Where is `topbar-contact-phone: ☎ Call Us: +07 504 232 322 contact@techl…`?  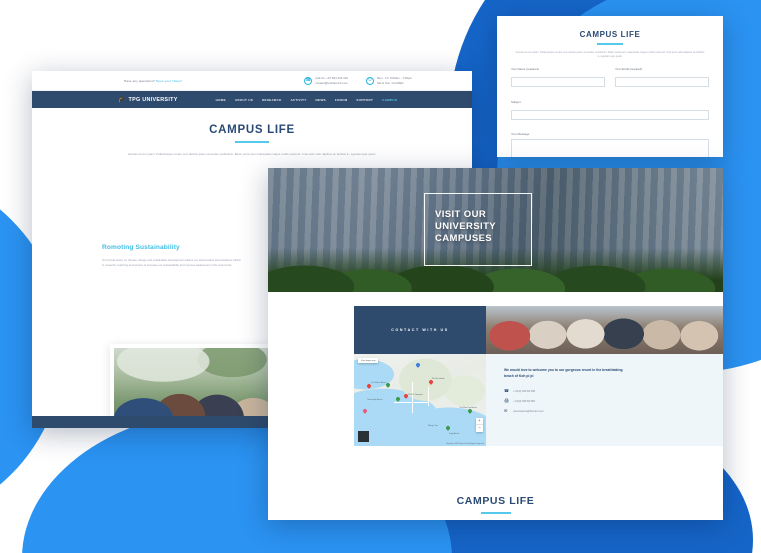
topbar-contact-phone: ☎ Call Us: +07 504 232 322 contact@techl… is located at coordinates (326, 80).